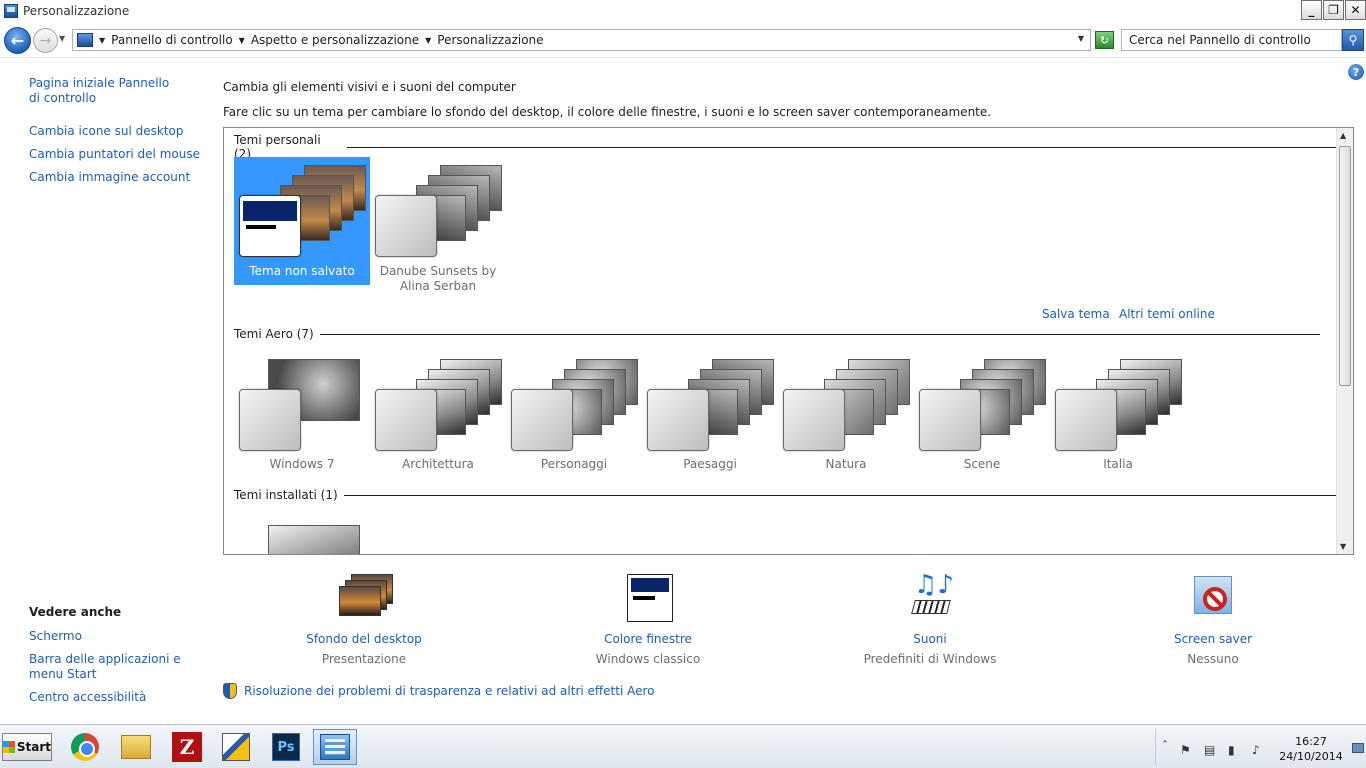  Describe the element at coordinates (490, 40) in the screenshot. I see `breadcrumb-personalization: Personalizzazione` at that location.